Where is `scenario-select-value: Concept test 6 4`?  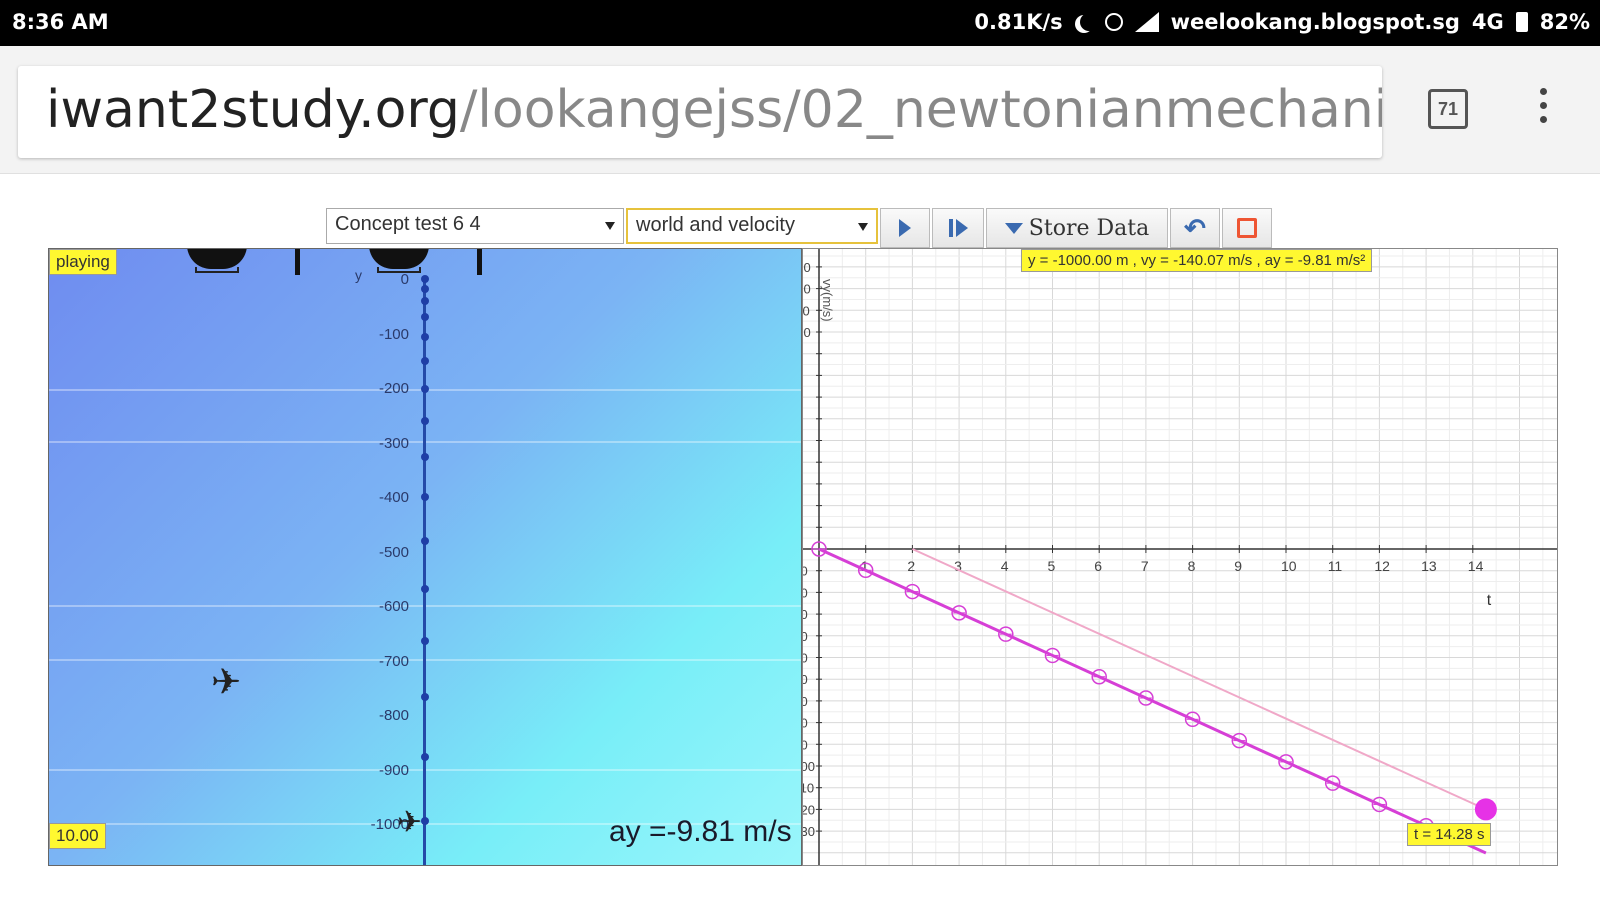
scenario-select-value: Concept test 6 4 is located at coordinates (408, 224).